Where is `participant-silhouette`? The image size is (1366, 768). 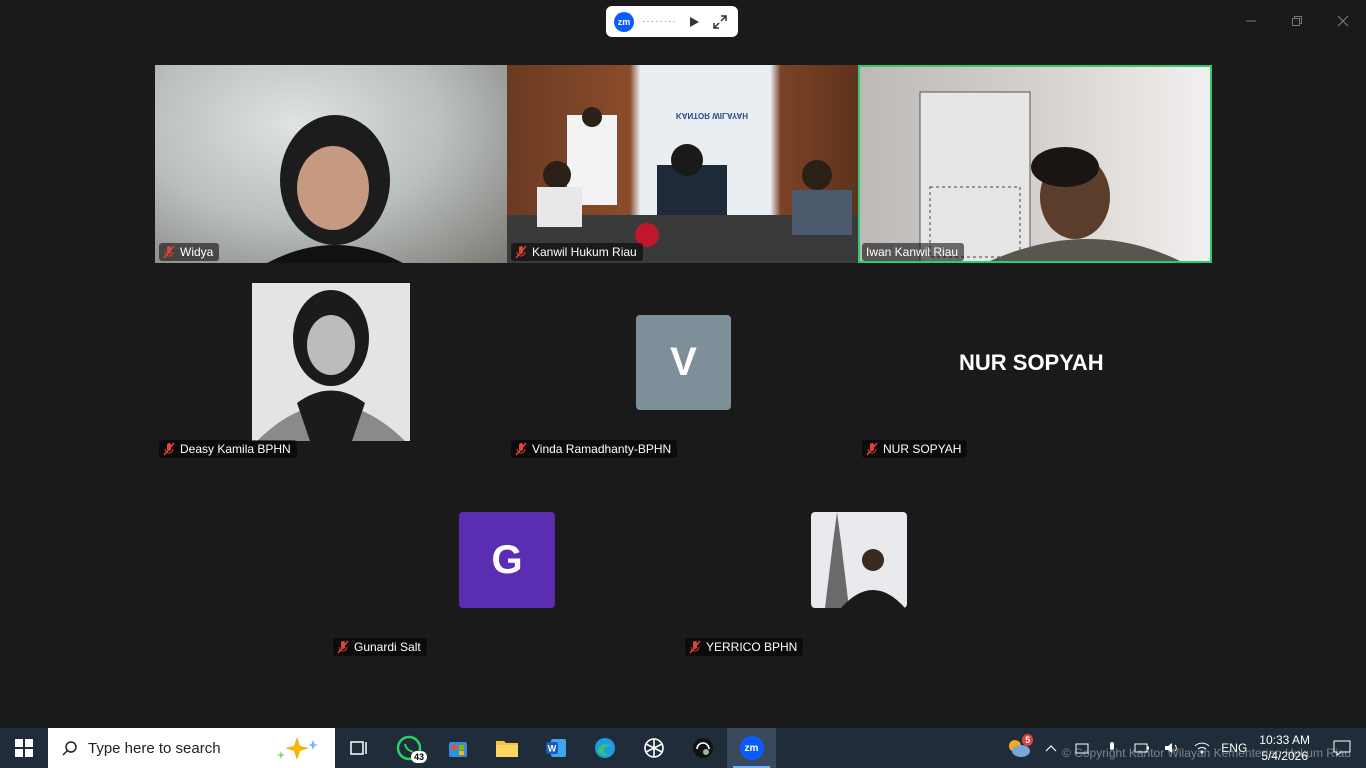
participant-silhouette is located at coordinates (335, 189).